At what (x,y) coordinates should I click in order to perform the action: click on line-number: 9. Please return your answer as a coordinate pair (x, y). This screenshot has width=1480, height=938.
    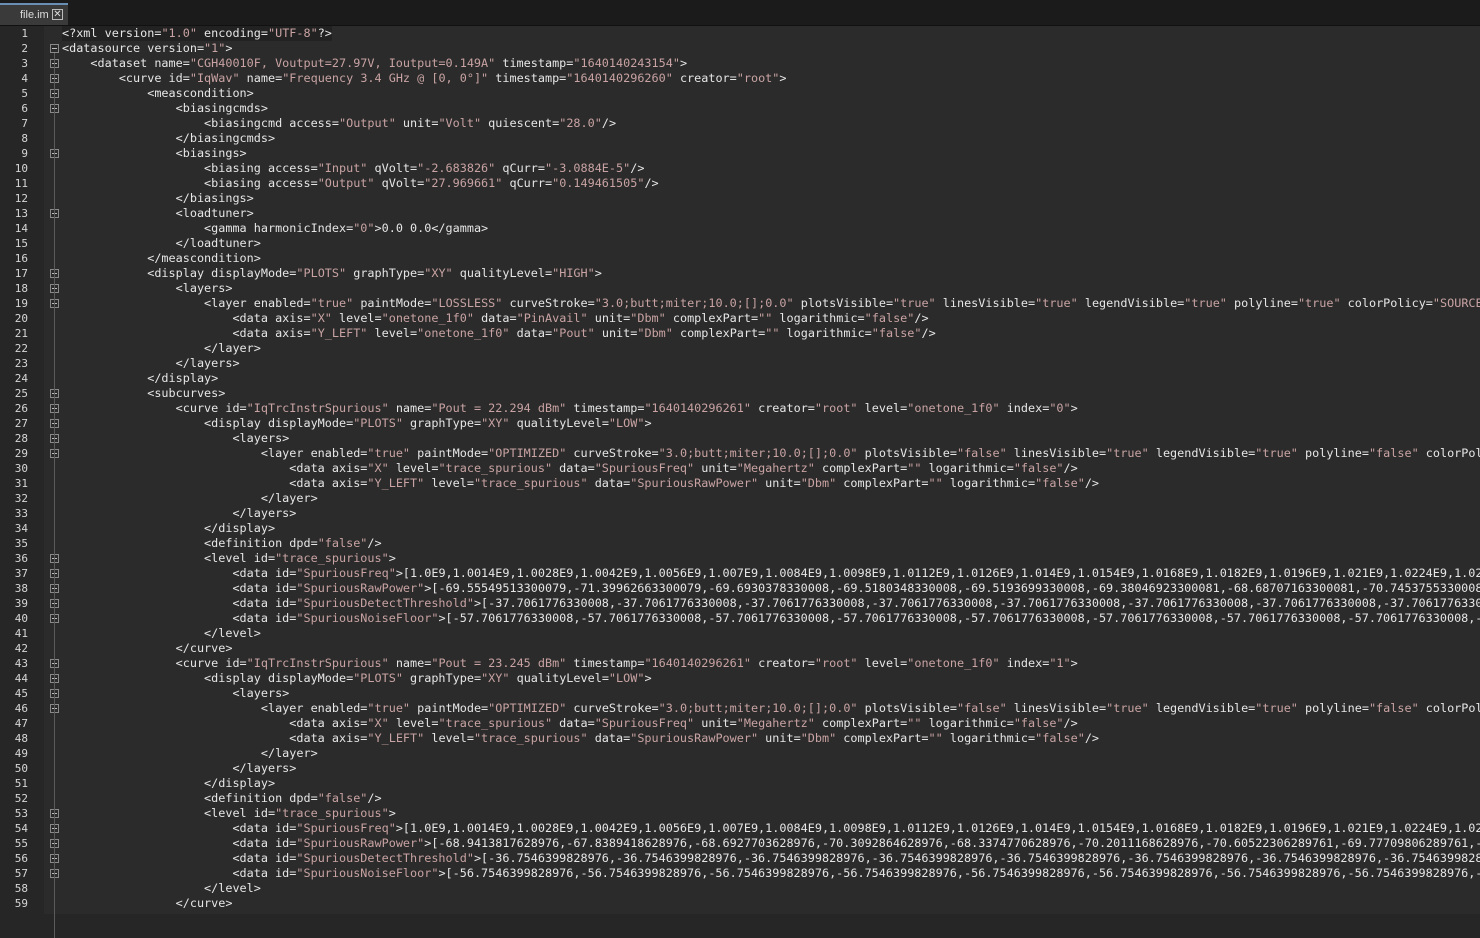
    Looking at the image, I should click on (24, 153).